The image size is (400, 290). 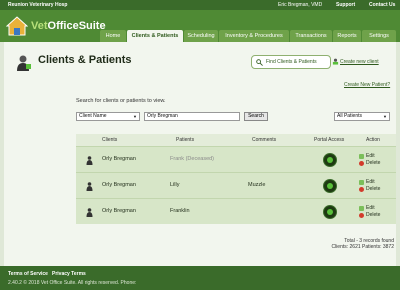 I want to click on user-name: Eric Bregman, VMD, so click(x=300, y=5).